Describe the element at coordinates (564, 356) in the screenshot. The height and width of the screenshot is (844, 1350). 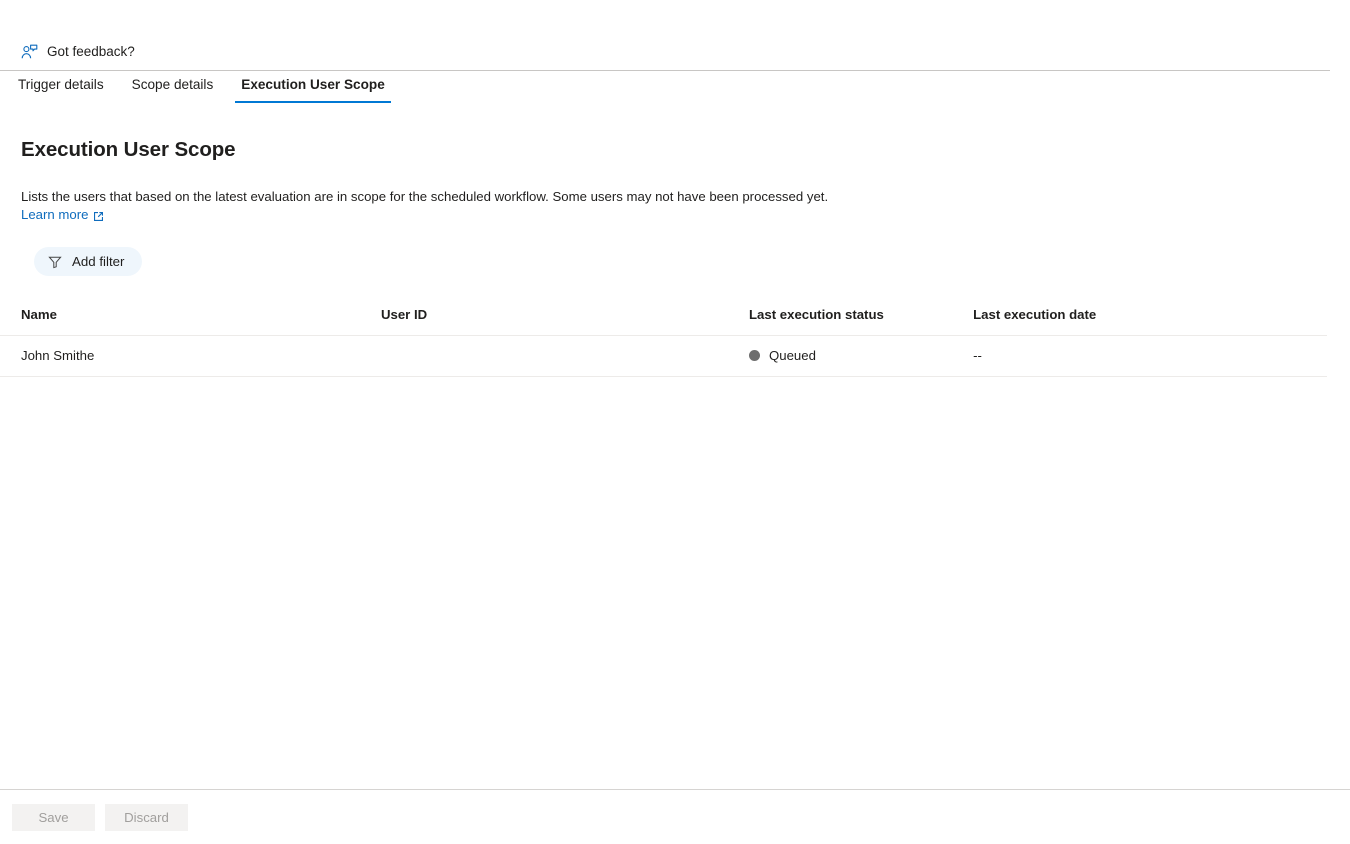
I see `cell-user-id` at that location.